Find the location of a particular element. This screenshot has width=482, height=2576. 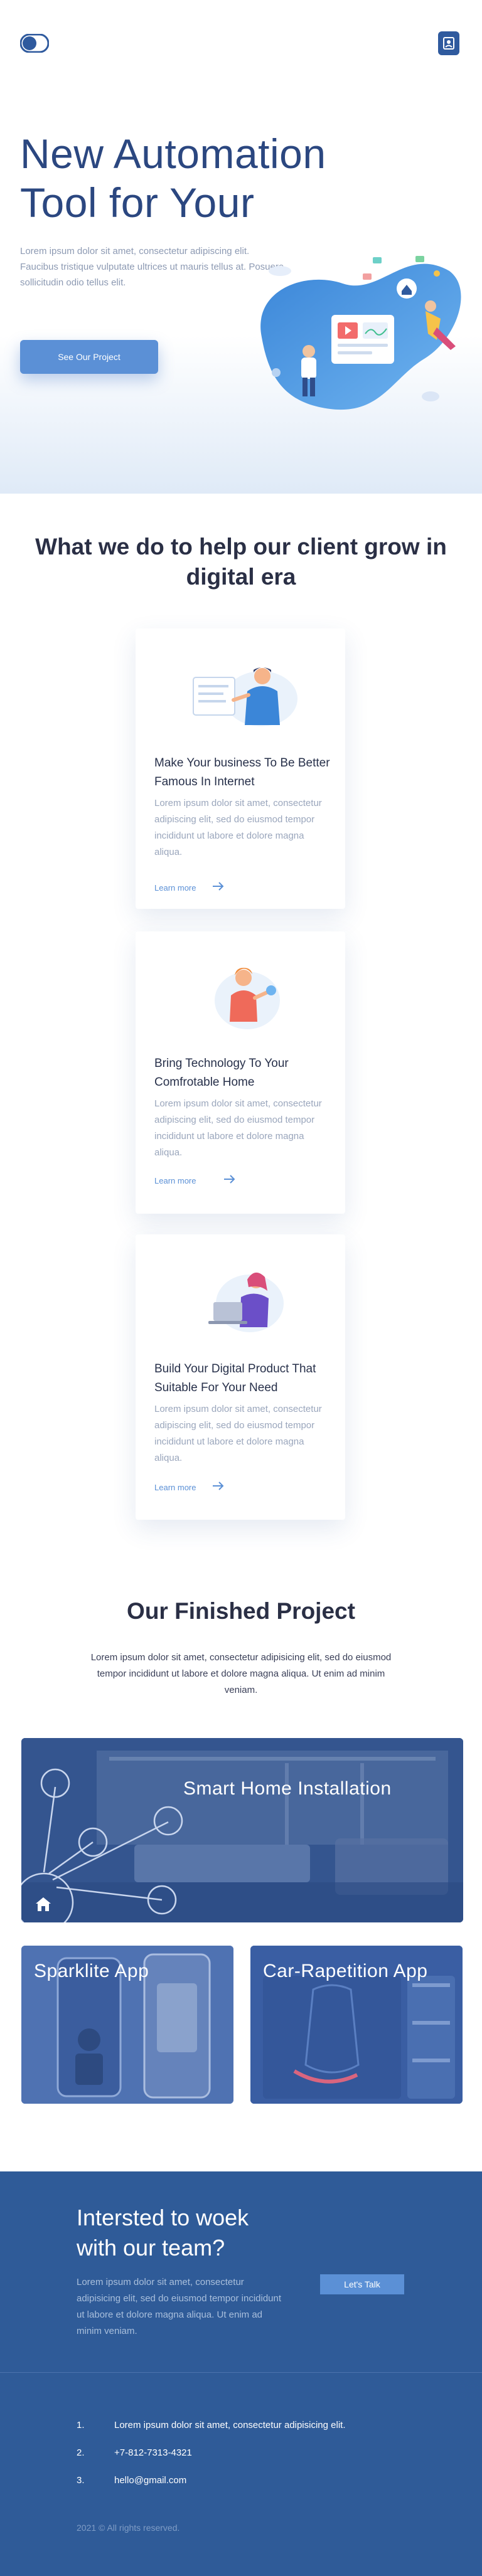

contact-phone: +7-812-7313-4321 is located at coordinates (271, 2452).